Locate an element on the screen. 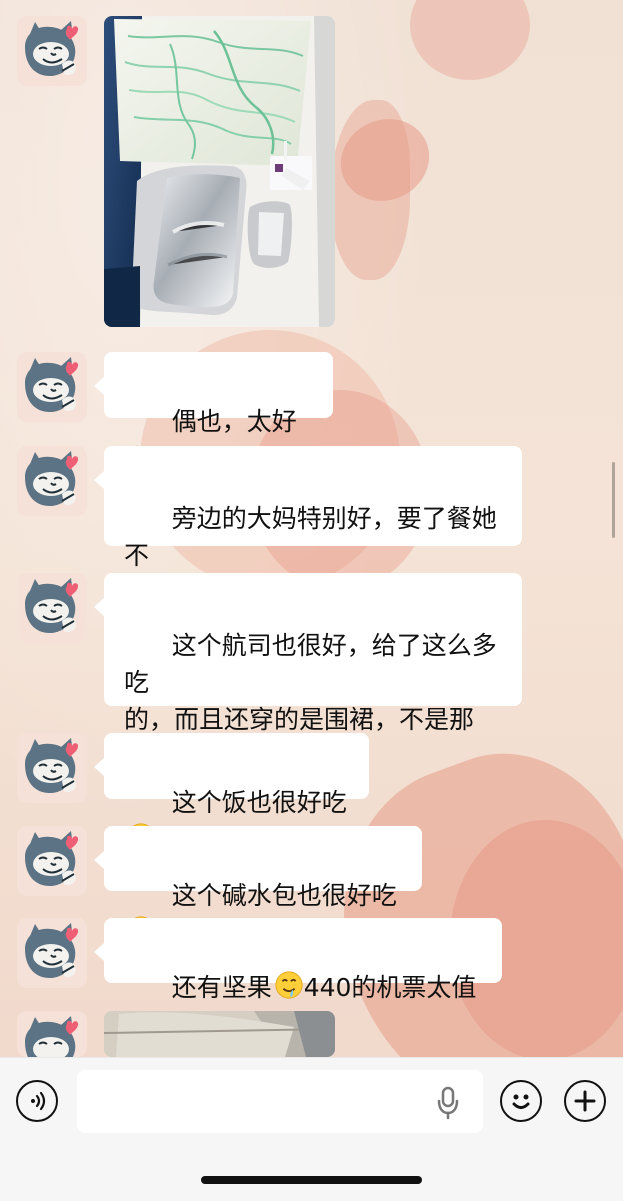  meal-photo-image is located at coordinates (219, 171).